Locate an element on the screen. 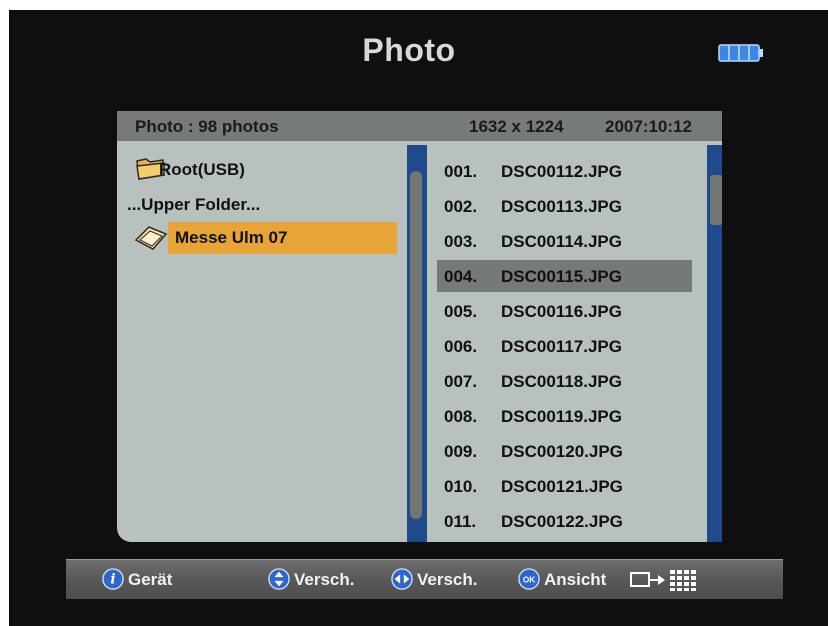 The width and height of the screenshot is (828, 626). photo-resolution: 1632 x 1224 is located at coordinates (516, 126).